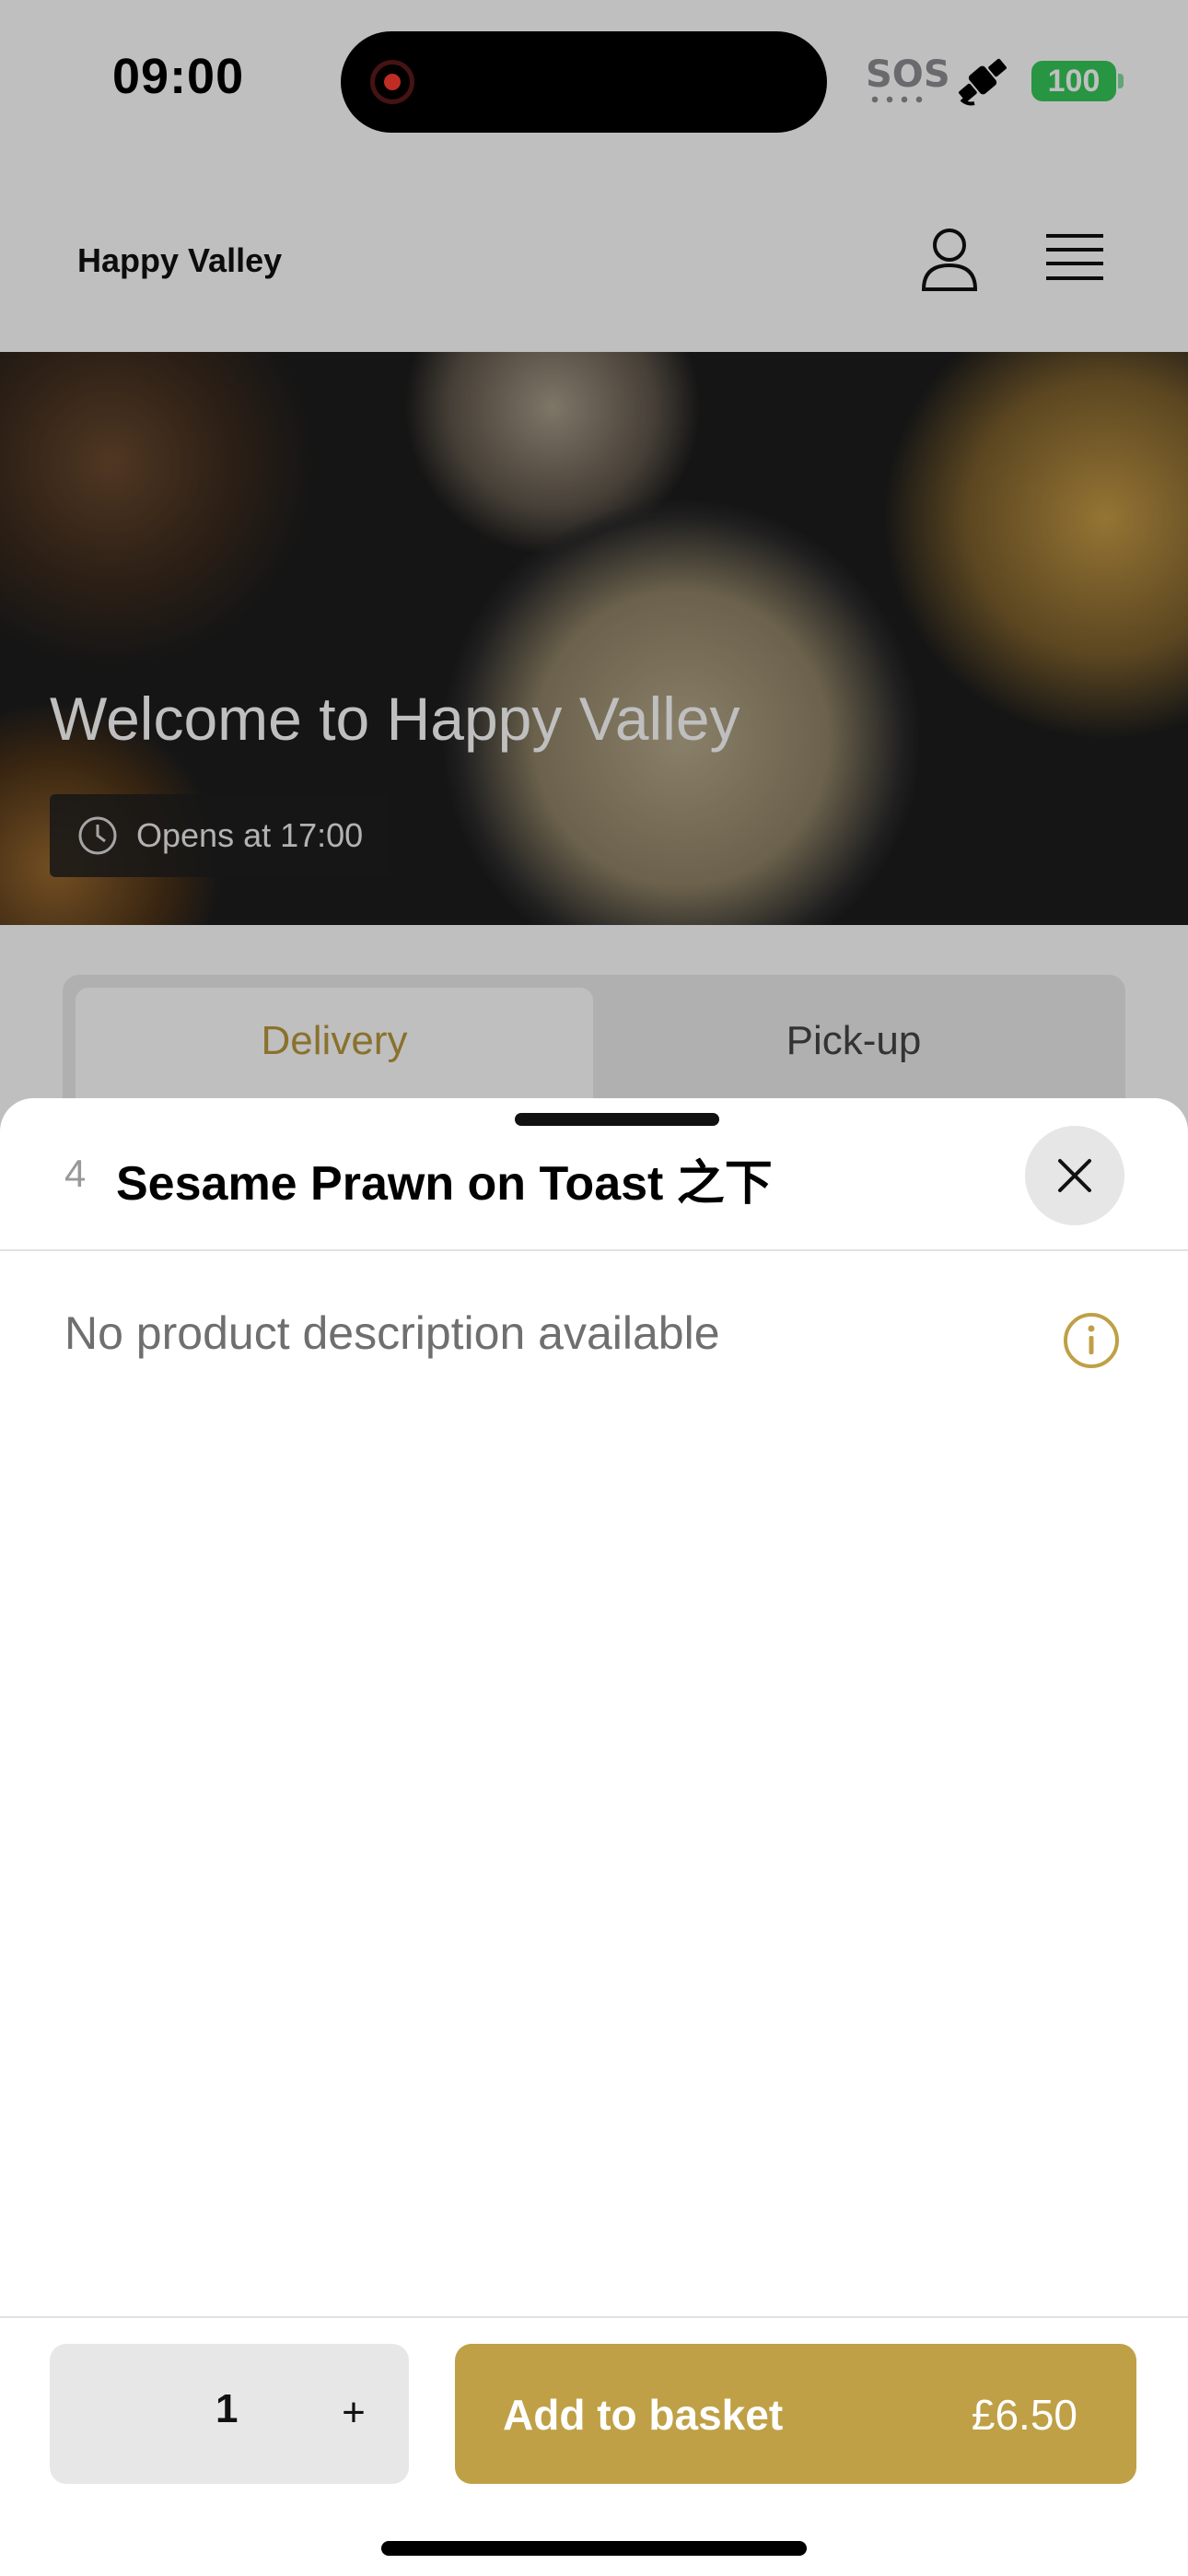  What do you see at coordinates (643, 2415) in the screenshot?
I see `add-to-basket-label: Add to basket` at bounding box center [643, 2415].